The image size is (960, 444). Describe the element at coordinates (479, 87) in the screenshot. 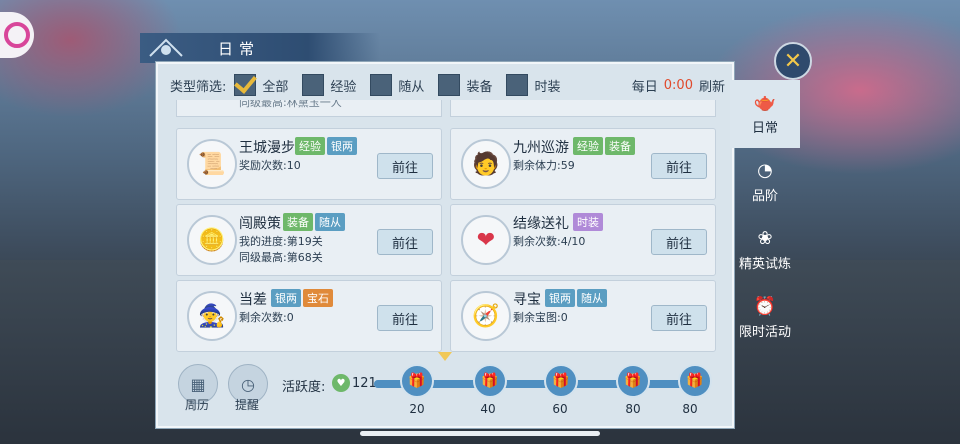

I see `filter-option-label: 装备` at that location.